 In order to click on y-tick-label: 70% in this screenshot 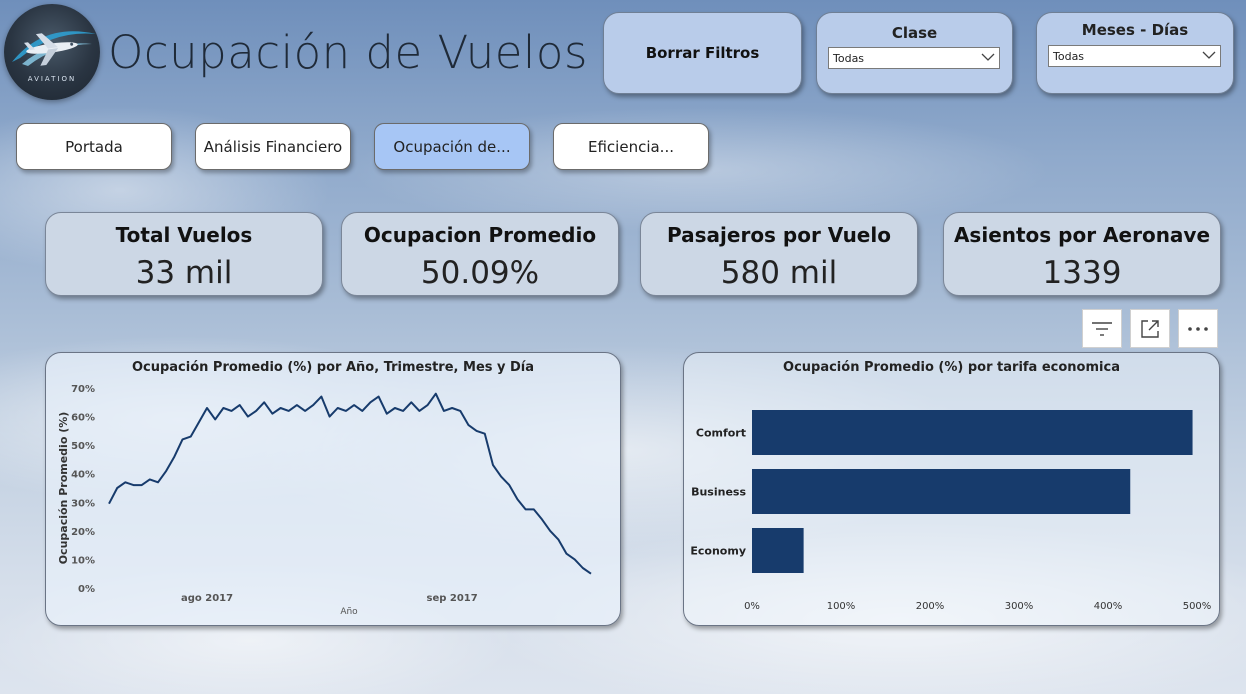, I will do `click(83, 389)`.